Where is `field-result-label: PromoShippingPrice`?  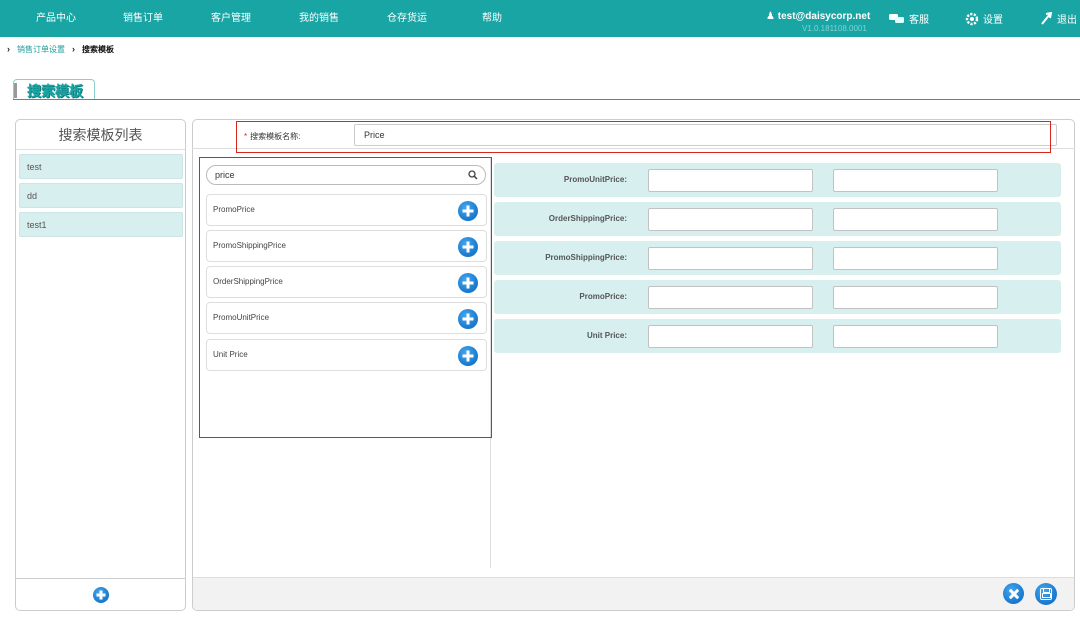 field-result-label: PromoShippingPrice is located at coordinates (249, 245).